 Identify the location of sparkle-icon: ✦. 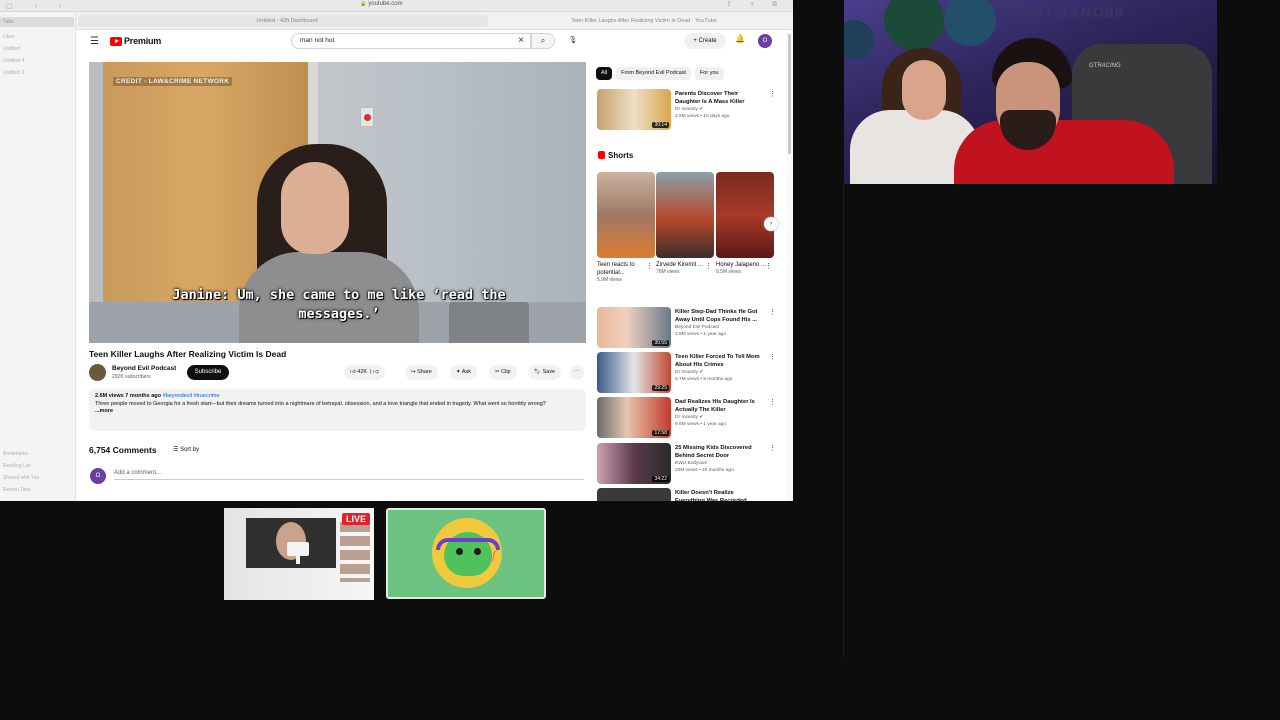
(458, 372).